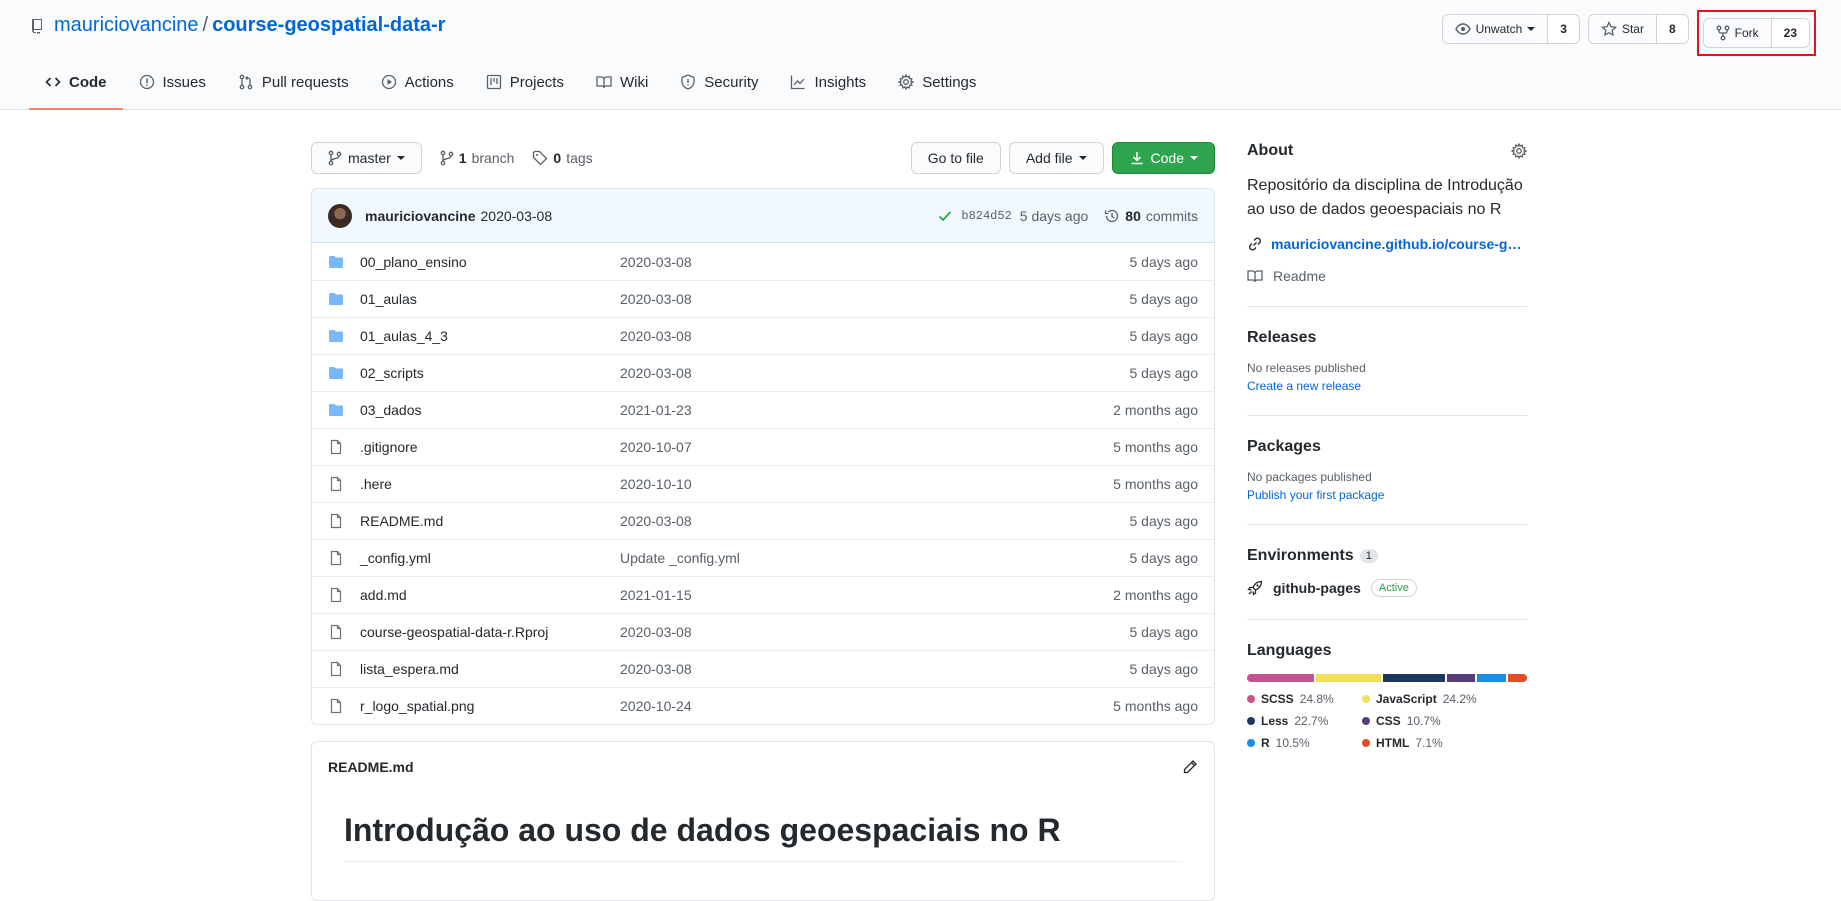 The image size is (1841, 901). Describe the element at coordinates (1387, 338) in the screenshot. I see `releases-heading: Releases` at that location.